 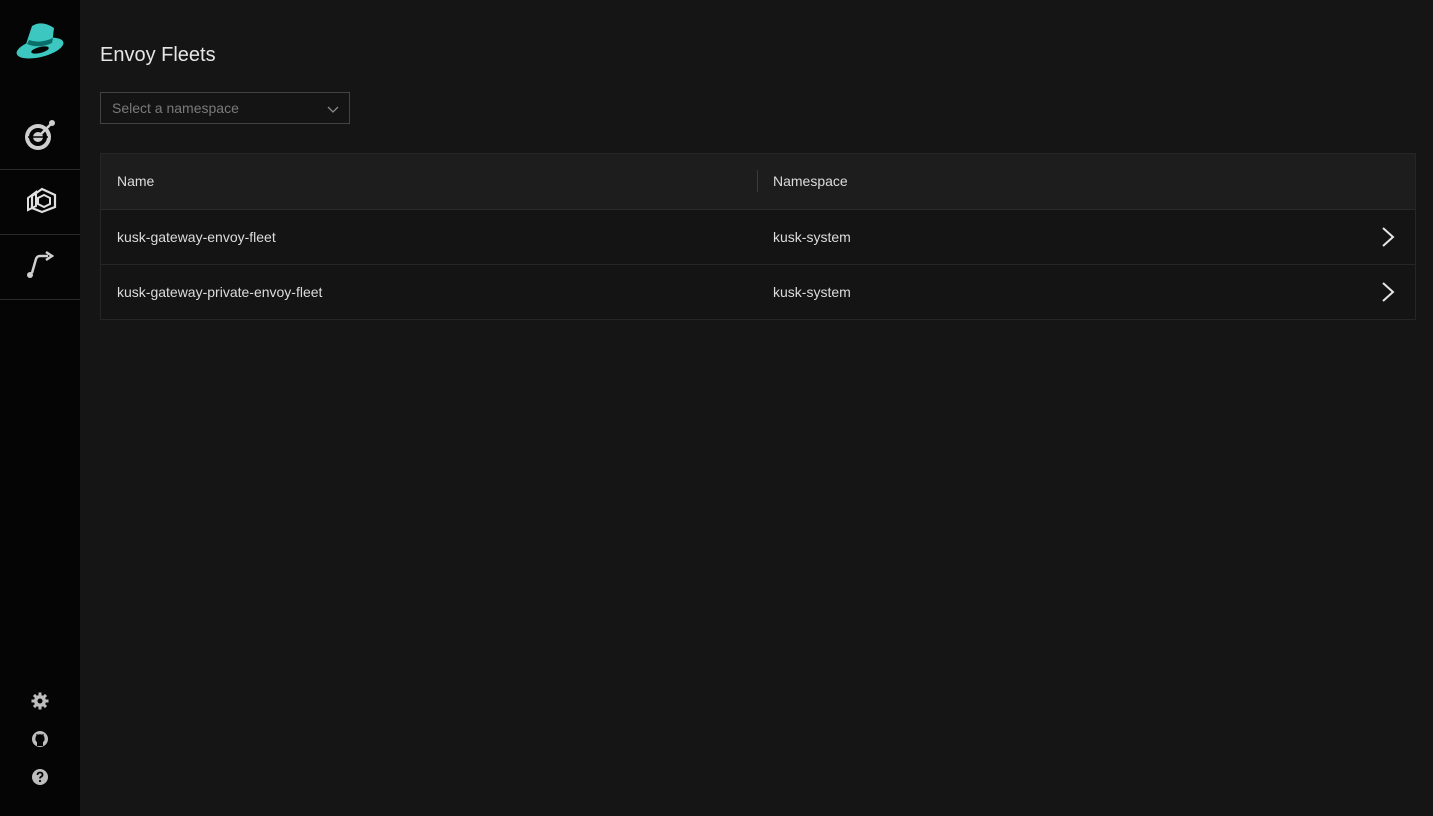 What do you see at coordinates (135, 181) in the screenshot?
I see `column-header-name: Name` at bounding box center [135, 181].